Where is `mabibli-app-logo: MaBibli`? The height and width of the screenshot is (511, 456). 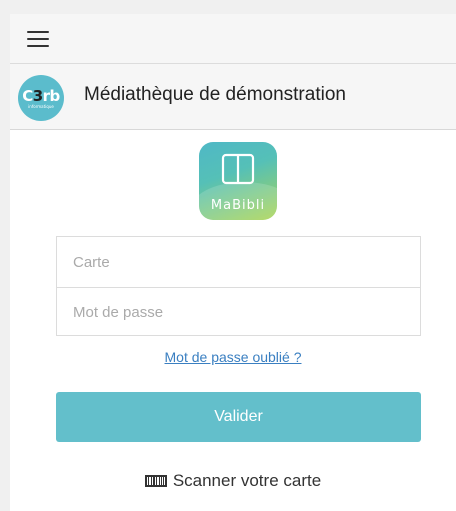
mabibli-app-logo: MaBibli is located at coordinates (238, 181).